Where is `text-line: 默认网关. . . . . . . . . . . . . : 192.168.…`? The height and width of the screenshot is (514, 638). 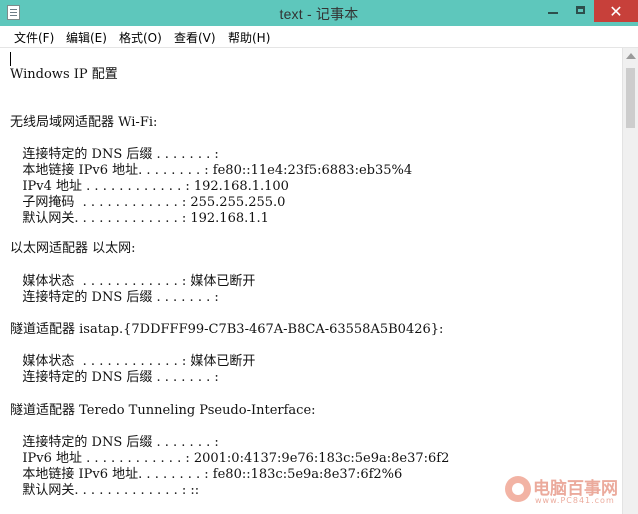
text-line: 默认网关. . . . . . . . . . . . . : 192.168.… is located at coordinates (139, 218).